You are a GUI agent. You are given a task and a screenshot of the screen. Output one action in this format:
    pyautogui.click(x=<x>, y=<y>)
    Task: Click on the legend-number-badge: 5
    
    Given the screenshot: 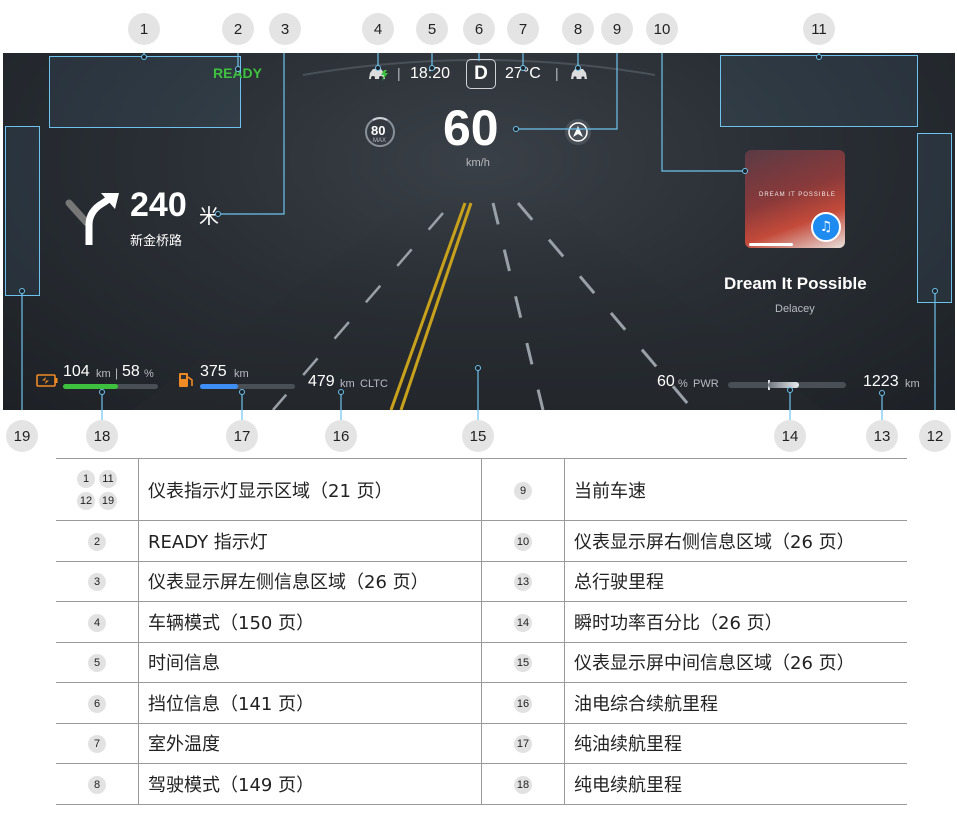 What is the action you would take?
    pyautogui.click(x=97, y=663)
    